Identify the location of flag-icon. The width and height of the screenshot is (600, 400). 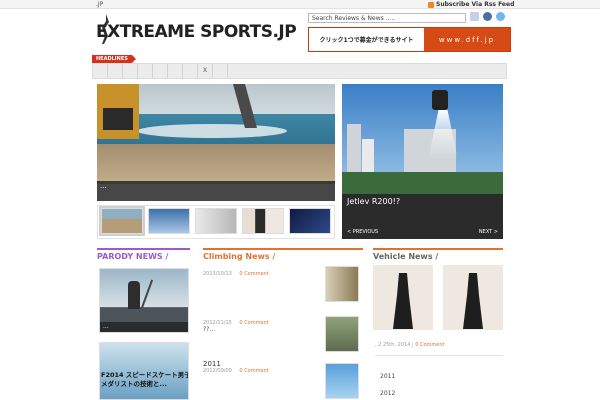
(474, 16).